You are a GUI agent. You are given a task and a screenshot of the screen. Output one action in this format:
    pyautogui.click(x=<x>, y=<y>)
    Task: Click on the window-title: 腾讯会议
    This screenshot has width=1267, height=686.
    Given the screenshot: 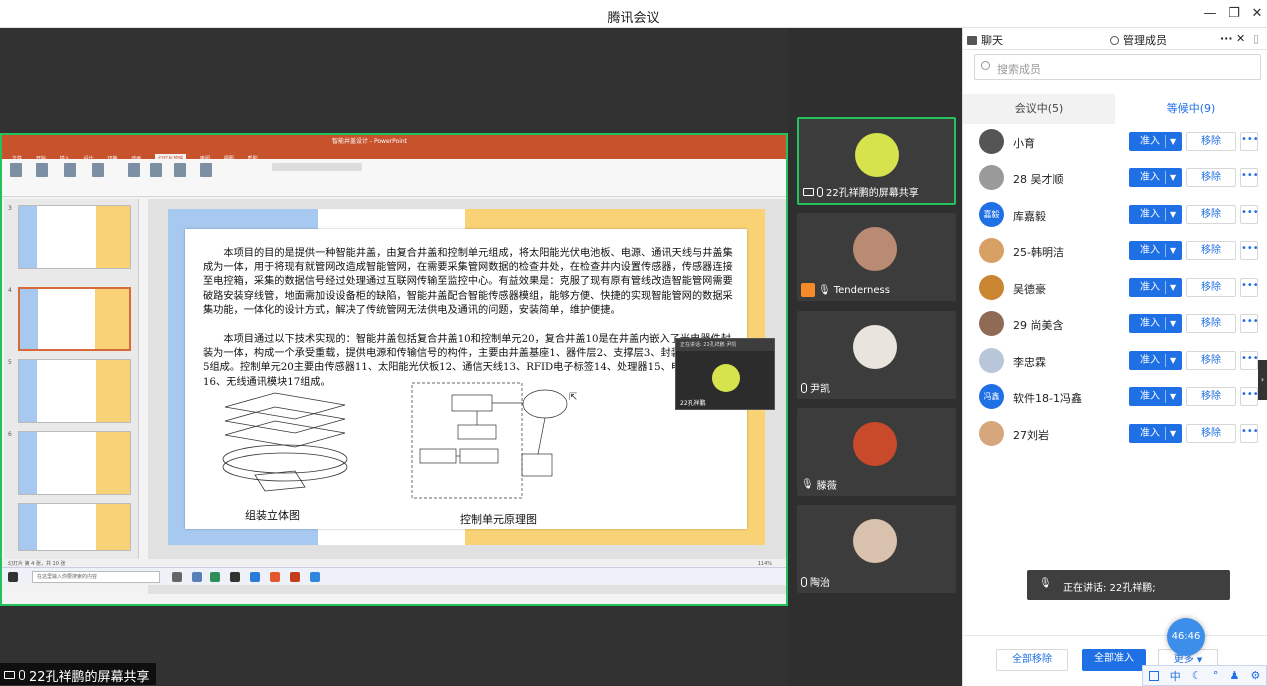 What is the action you would take?
    pyautogui.click(x=633, y=18)
    